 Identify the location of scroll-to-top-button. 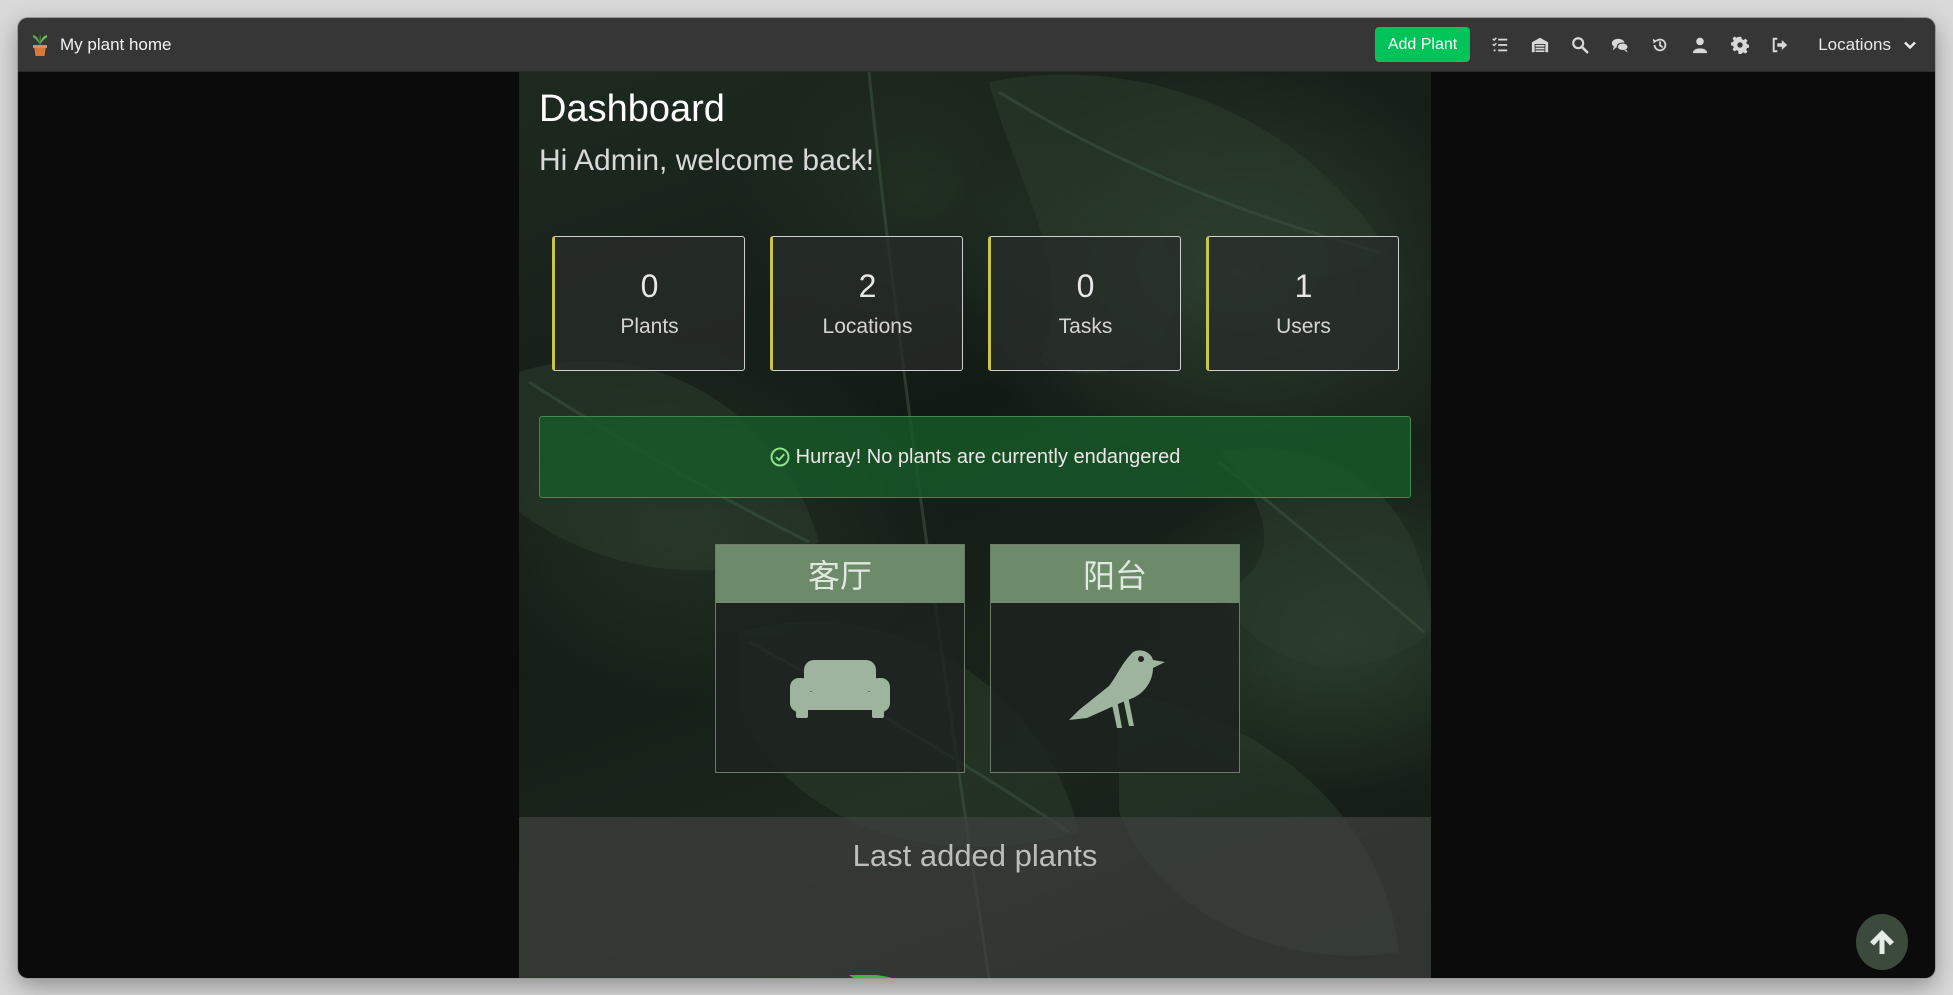
(1882, 942).